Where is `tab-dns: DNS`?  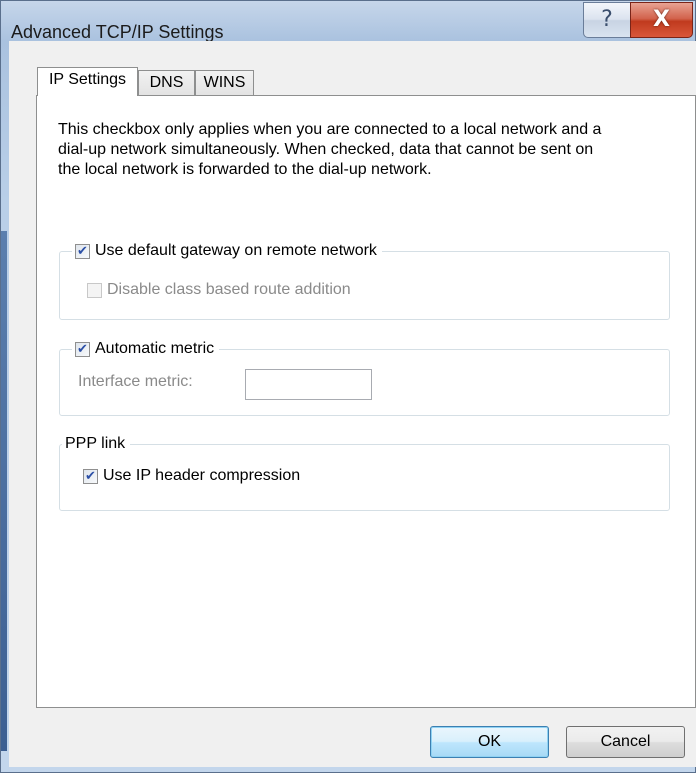
tab-dns: DNS is located at coordinates (166, 82).